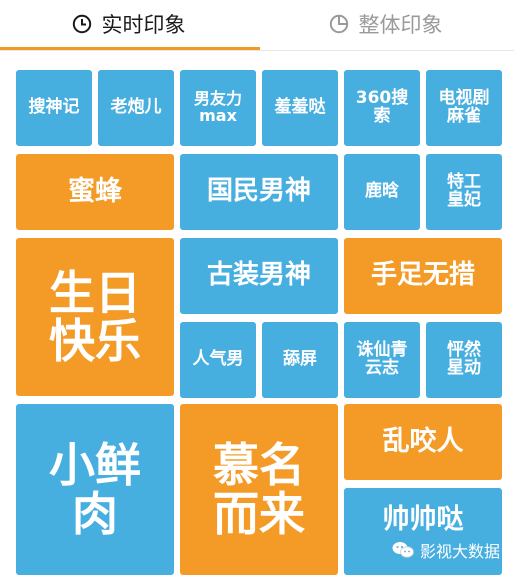  I want to click on tag-tile: 特工 皇妃, so click(464, 192).